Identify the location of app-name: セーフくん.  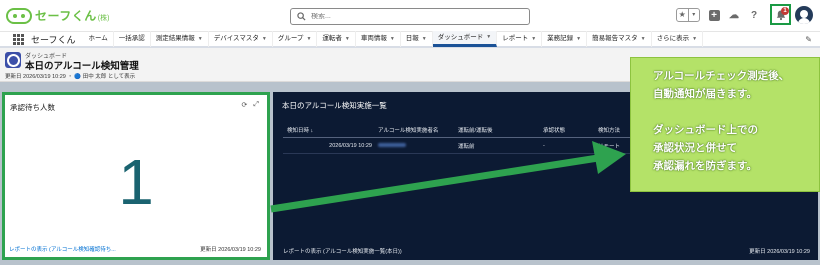
(53, 39).